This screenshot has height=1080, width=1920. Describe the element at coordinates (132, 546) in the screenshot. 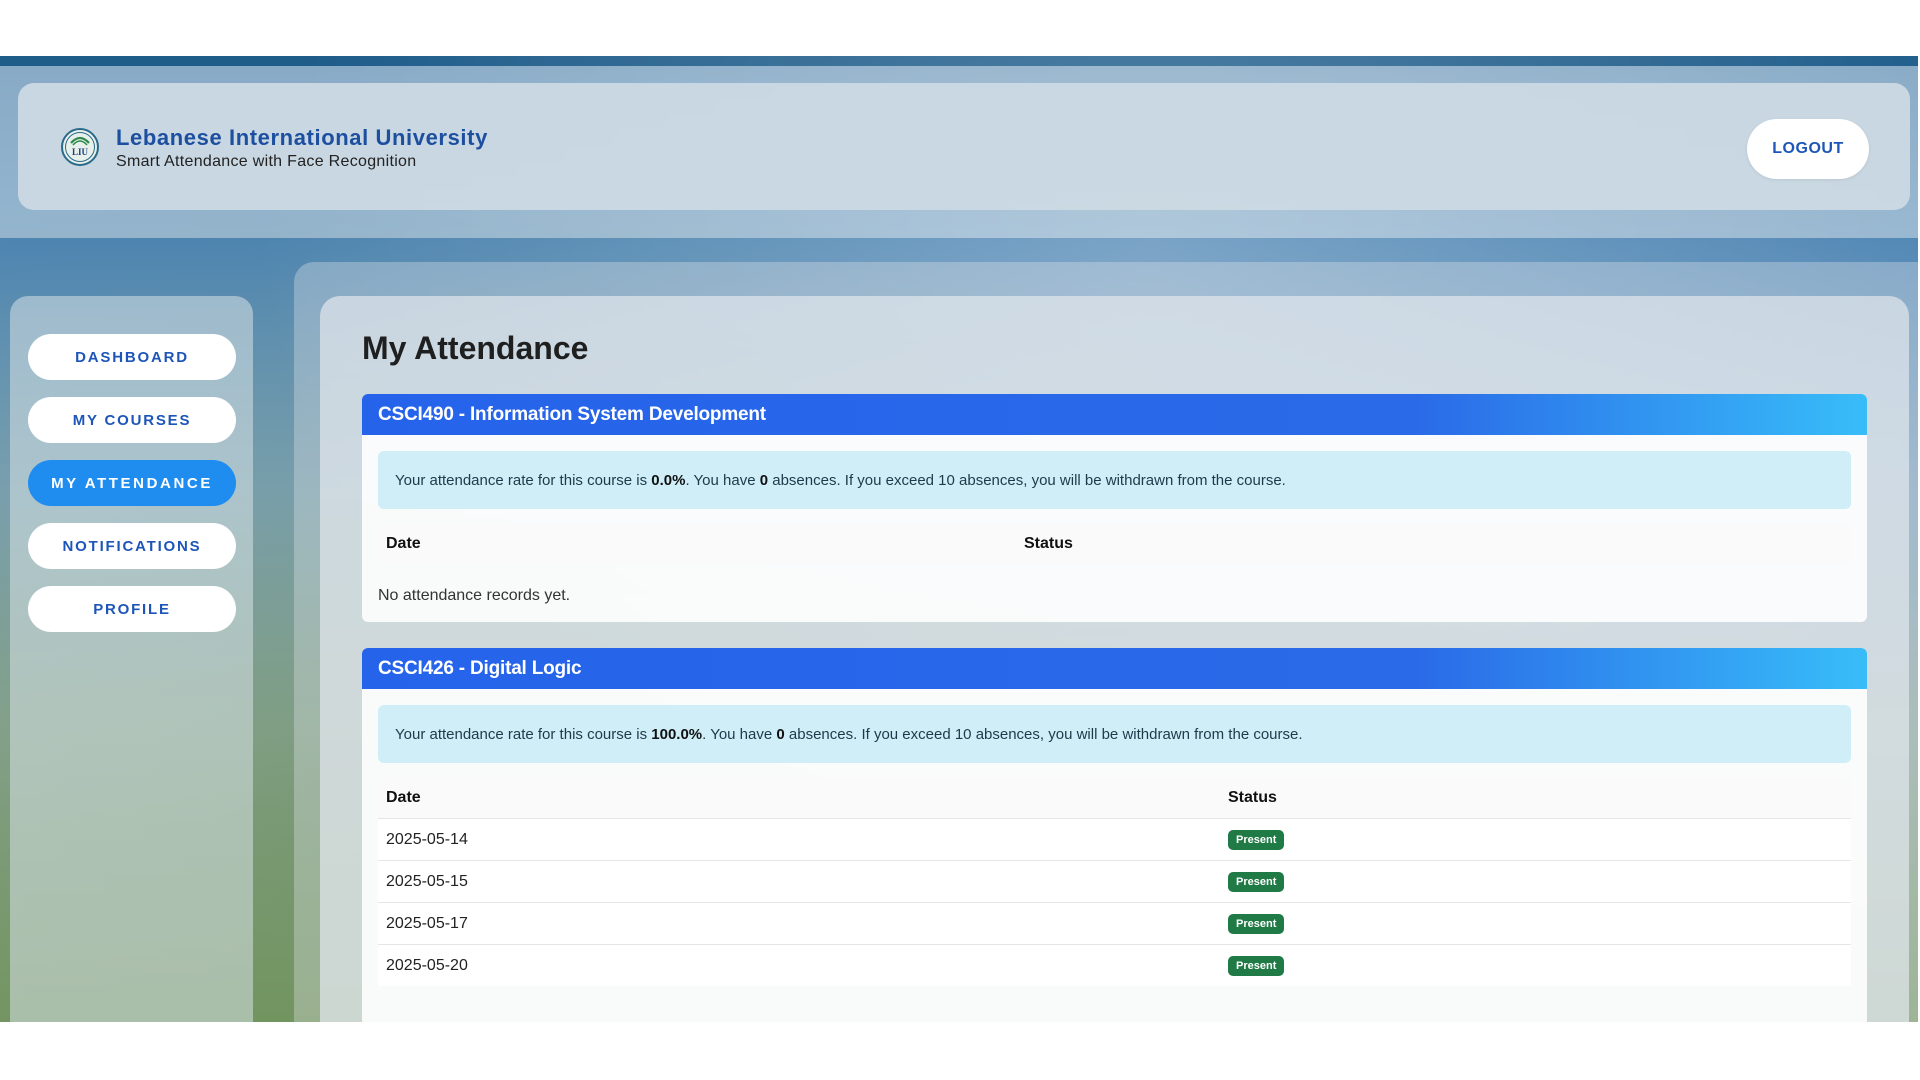

I see `sidebar-item-notifications: NOTIFICATIONS` at that location.